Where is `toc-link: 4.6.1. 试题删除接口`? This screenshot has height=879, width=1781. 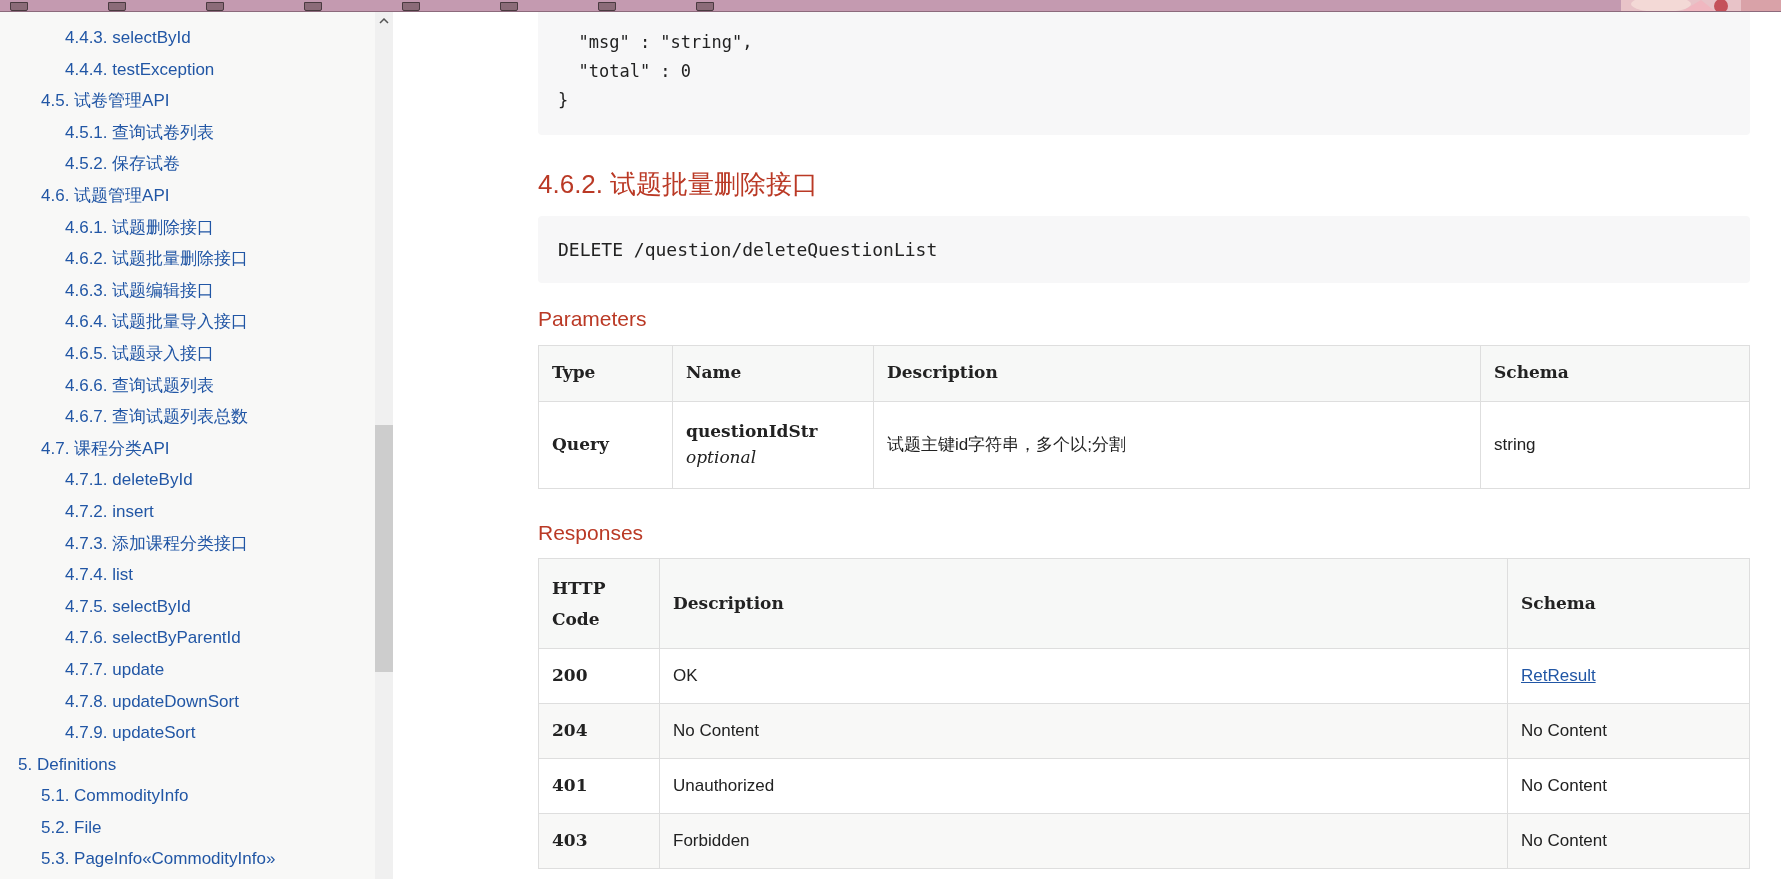
toc-link: 4.6.1. 试题删除接口 is located at coordinates (140, 227).